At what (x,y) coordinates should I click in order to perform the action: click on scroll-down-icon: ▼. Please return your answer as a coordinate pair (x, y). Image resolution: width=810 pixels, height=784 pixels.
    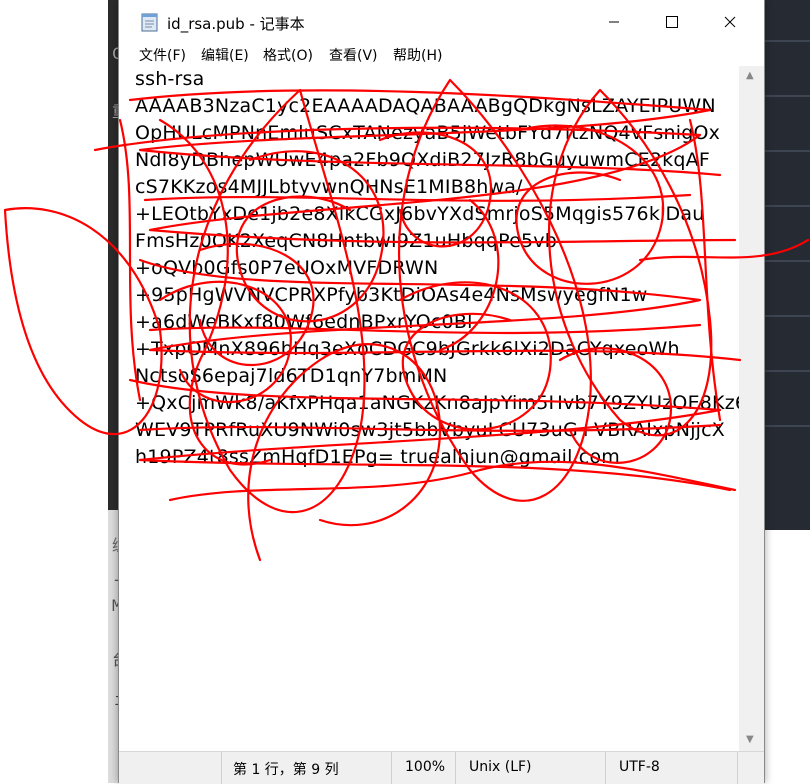
    Looking at the image, I should click on (750, 739).